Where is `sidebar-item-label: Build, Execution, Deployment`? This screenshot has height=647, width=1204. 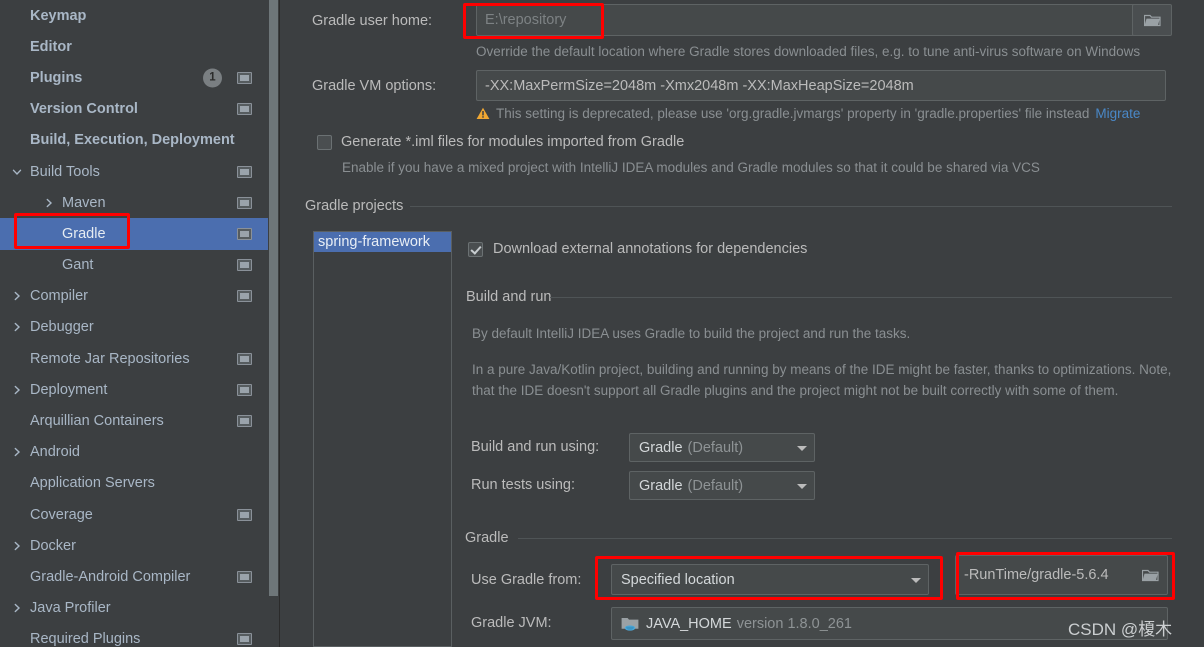 sidebar-item-label: Build, Execution, Deployment is located at coordinates (132, 140).